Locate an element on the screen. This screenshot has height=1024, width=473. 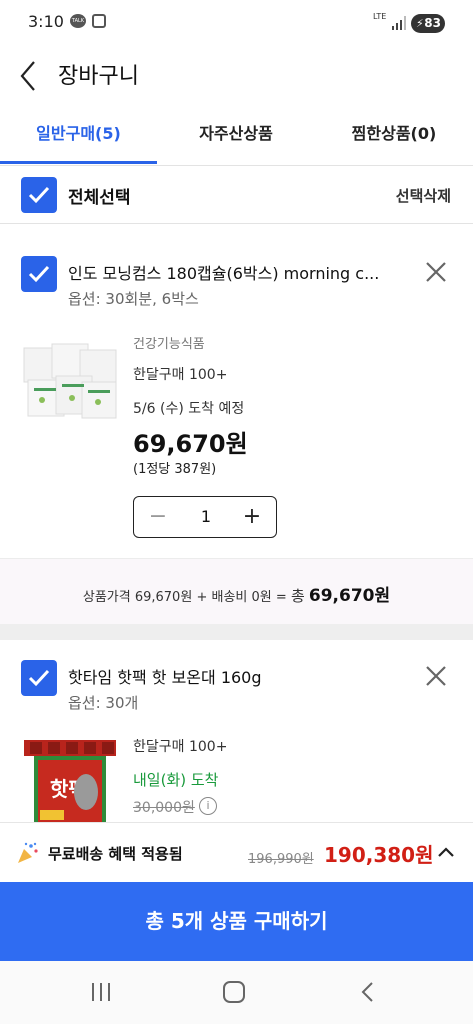
battery-level: 83 is located at coordinates (432, 23).